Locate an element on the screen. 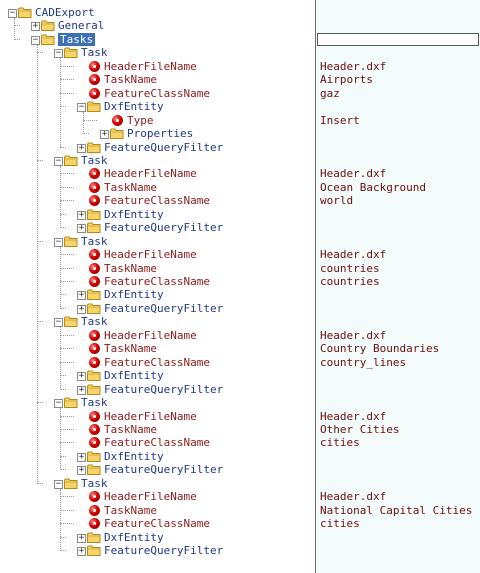  element-value: countries is located at coordinates (350, 268).